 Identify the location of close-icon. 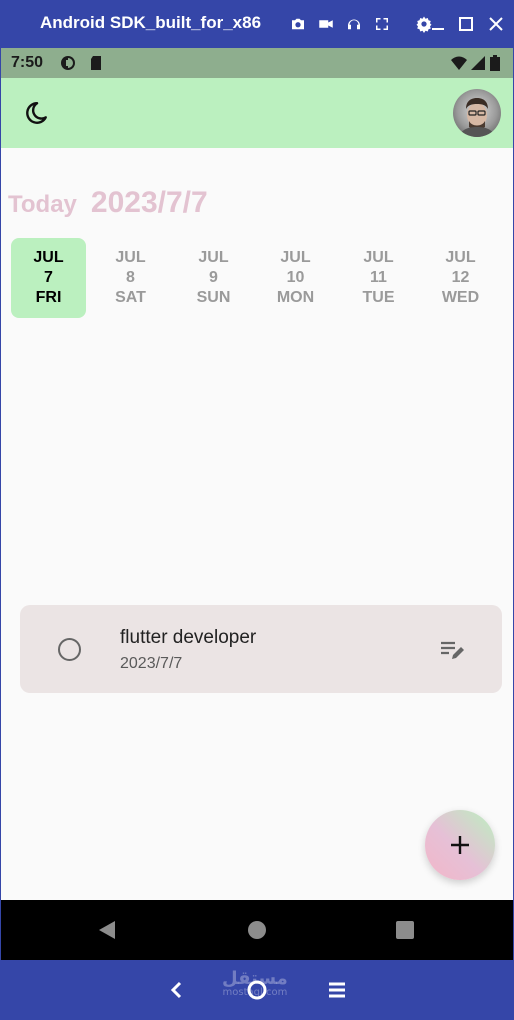
(496, 24).